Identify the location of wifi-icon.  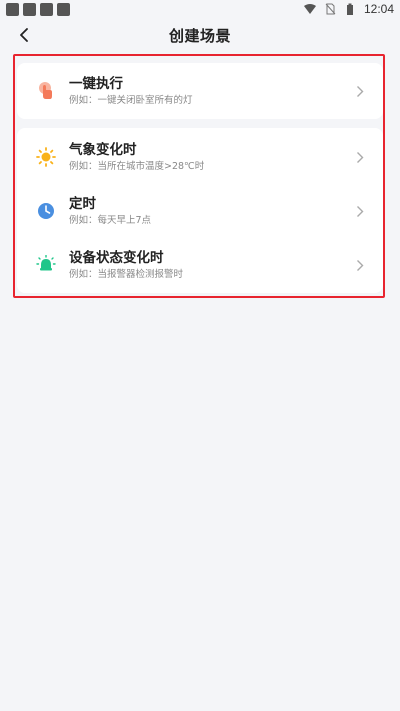
(309, 9).